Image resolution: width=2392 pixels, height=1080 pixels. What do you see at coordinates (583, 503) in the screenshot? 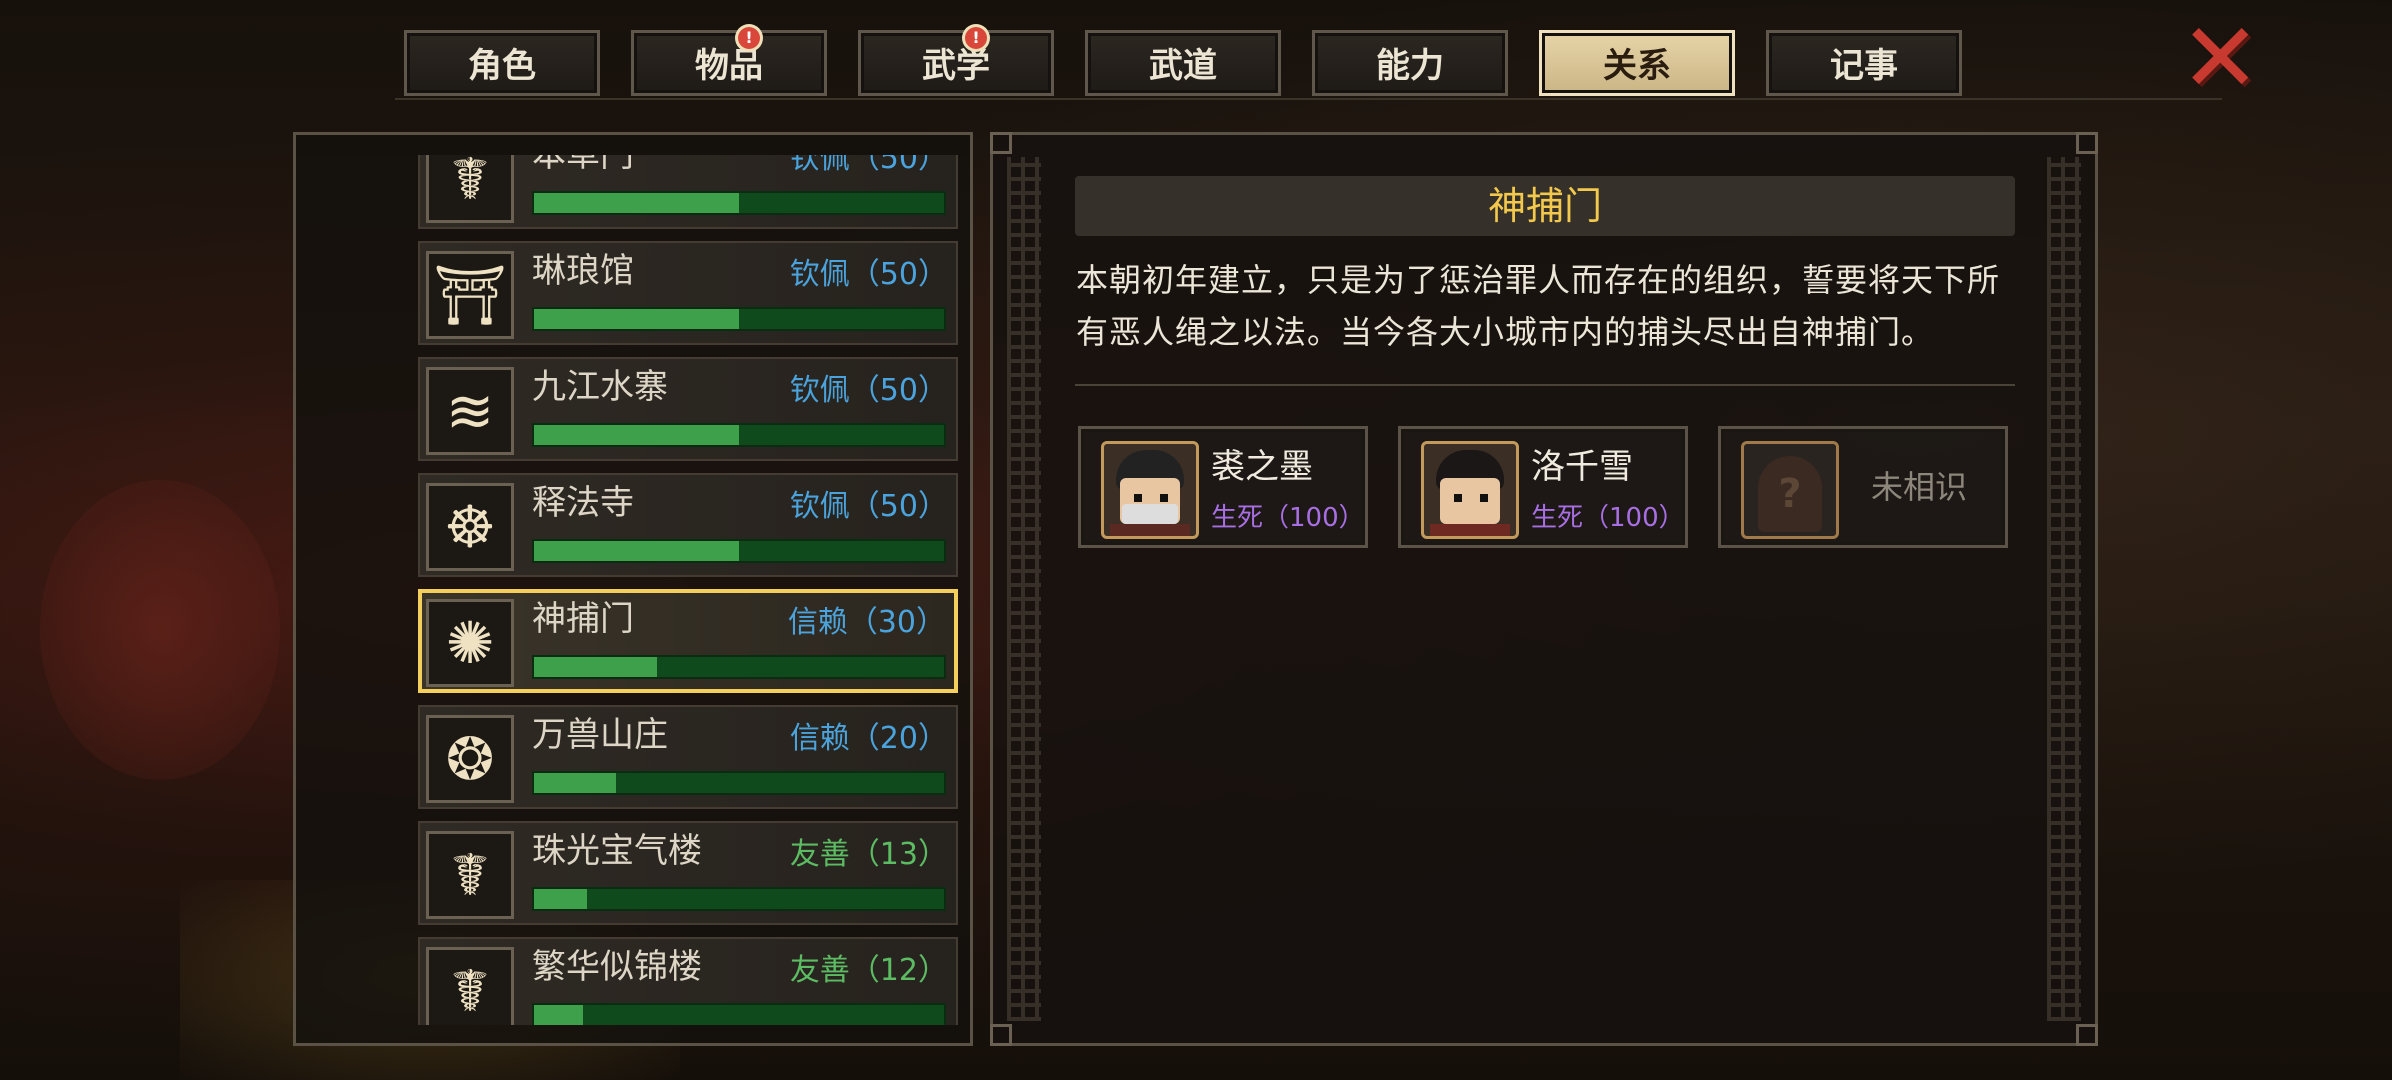
I see `faction-name: 释法寺` at bounding box center [583, 503].